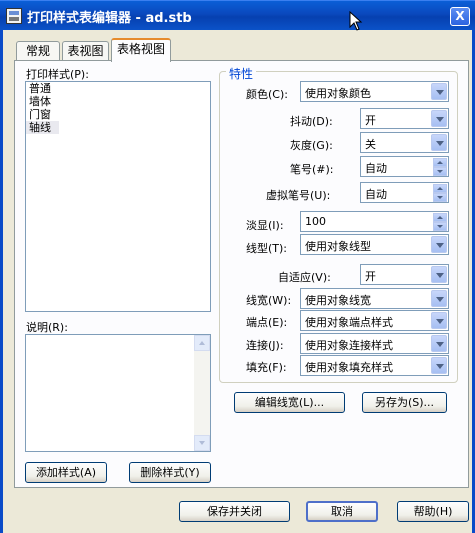 This screenshot has height=533, width=475. Describe the element at coordinates (404, 274) in the screenshot. I see `adaptive-dropdown: 开` at that location.